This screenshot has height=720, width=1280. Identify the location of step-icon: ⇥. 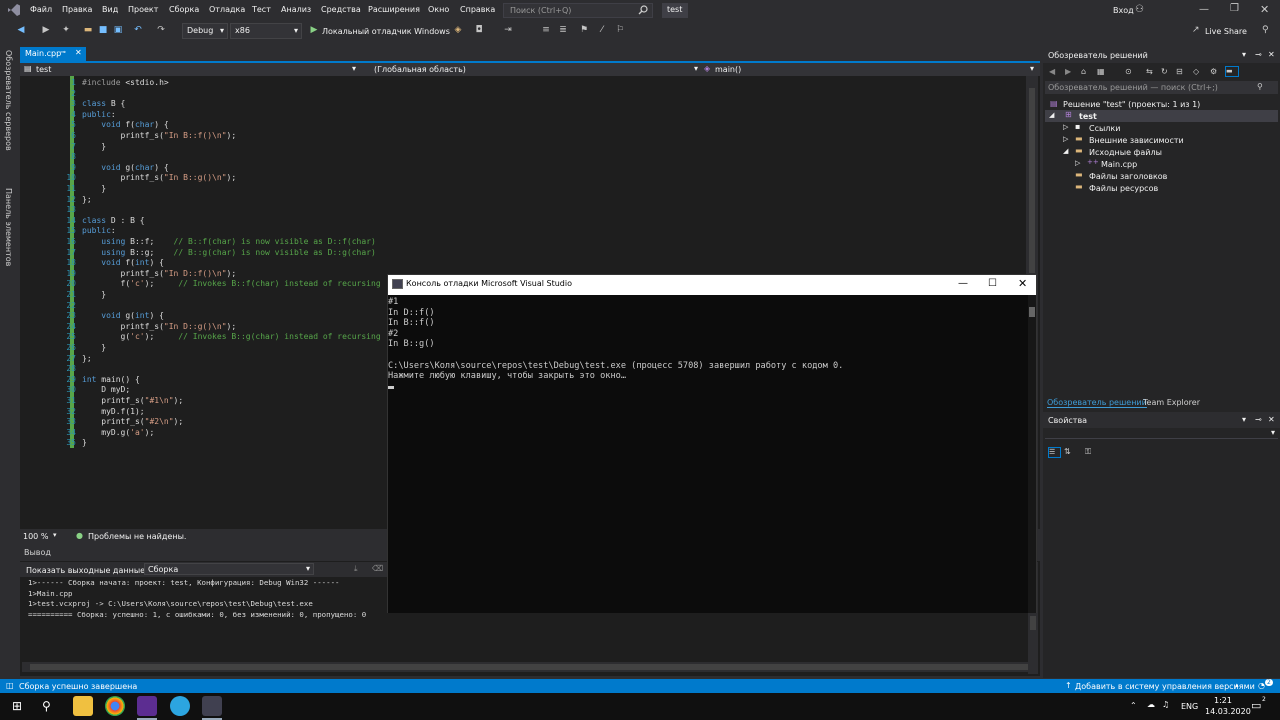
(508, 31).